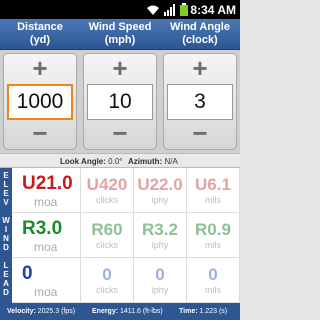 Image resolution: width=320 pixels, height=320 pixels. I want to click on look-angle-value: 0.0°, so click(115, 161).